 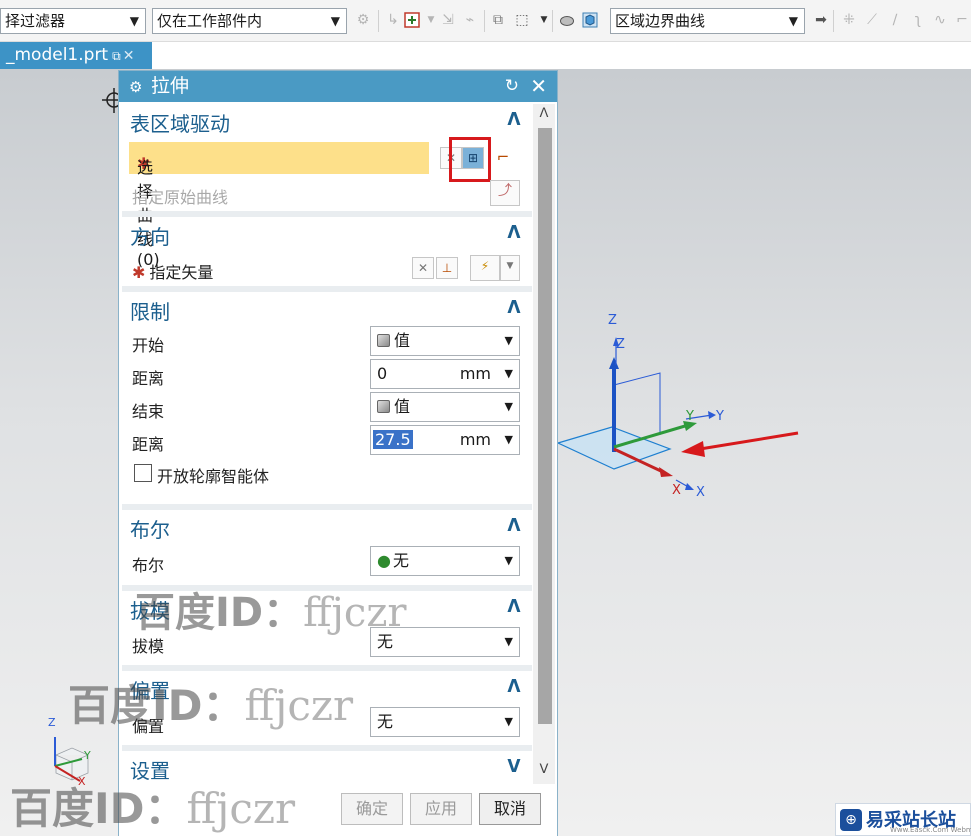 What do you see at coordinates (393, 20) in the screenshot?
I see `snap-icon: ↳` at bounding box center [393, 20].